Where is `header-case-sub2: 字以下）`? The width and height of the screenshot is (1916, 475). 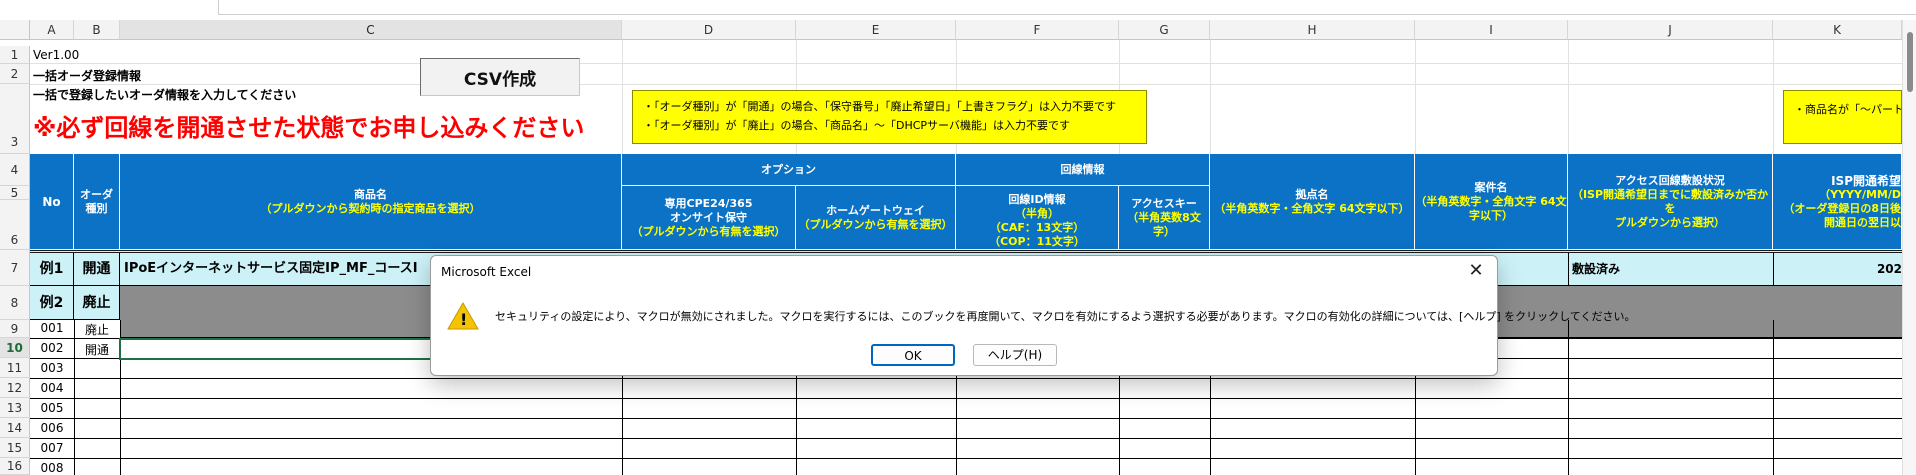 header-case-sub2: 字以下） is located at coordinates (1491, 215).